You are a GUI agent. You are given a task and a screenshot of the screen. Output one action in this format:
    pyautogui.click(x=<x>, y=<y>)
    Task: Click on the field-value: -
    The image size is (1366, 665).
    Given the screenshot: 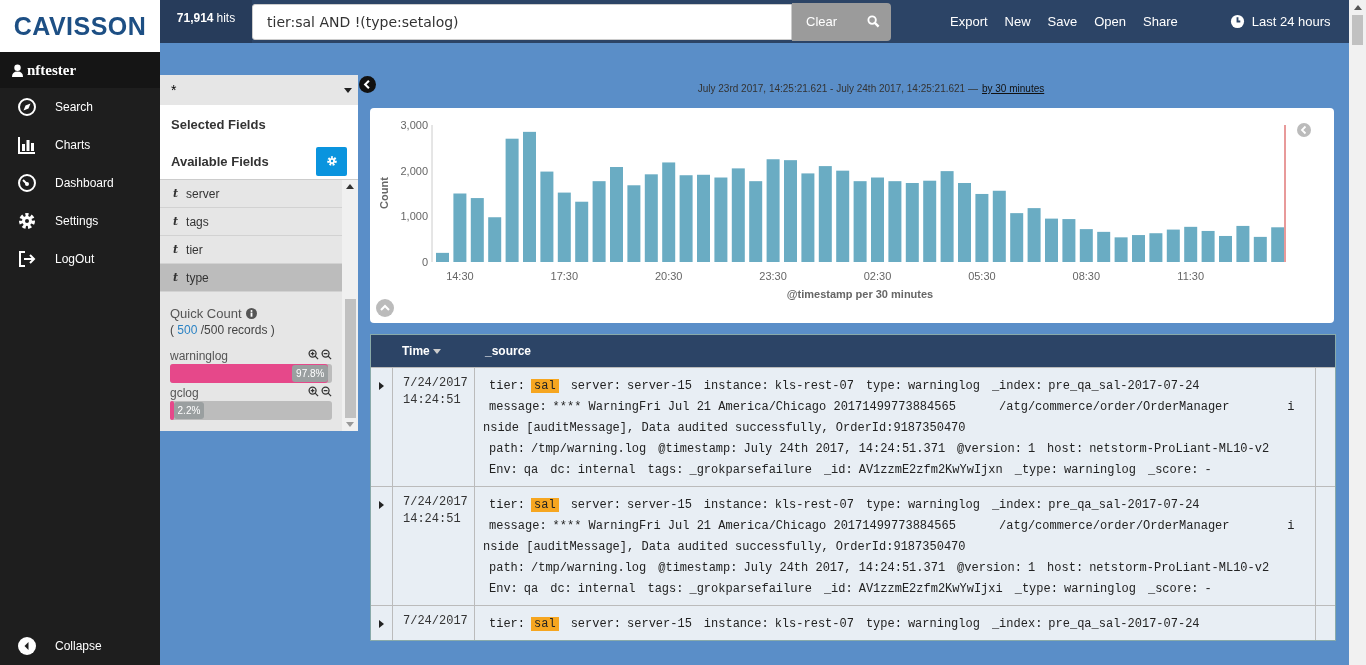 What is the action you would take?
    pyautogui.click(x=1208, y=588)
    